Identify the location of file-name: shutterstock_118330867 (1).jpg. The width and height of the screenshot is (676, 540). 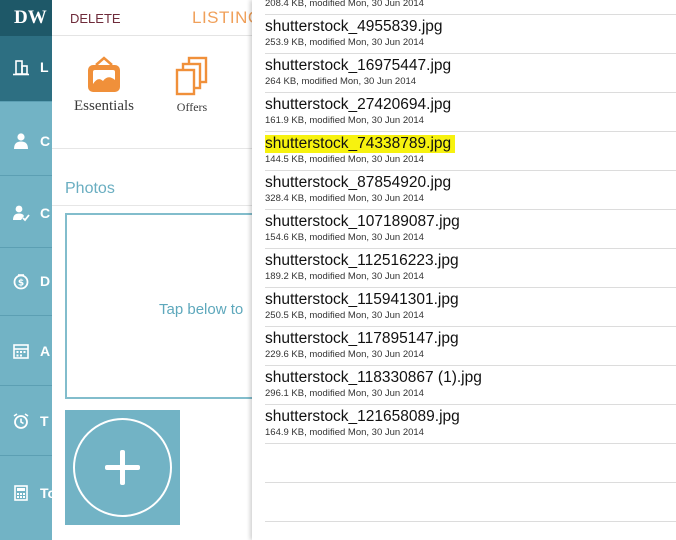
(373, 377).